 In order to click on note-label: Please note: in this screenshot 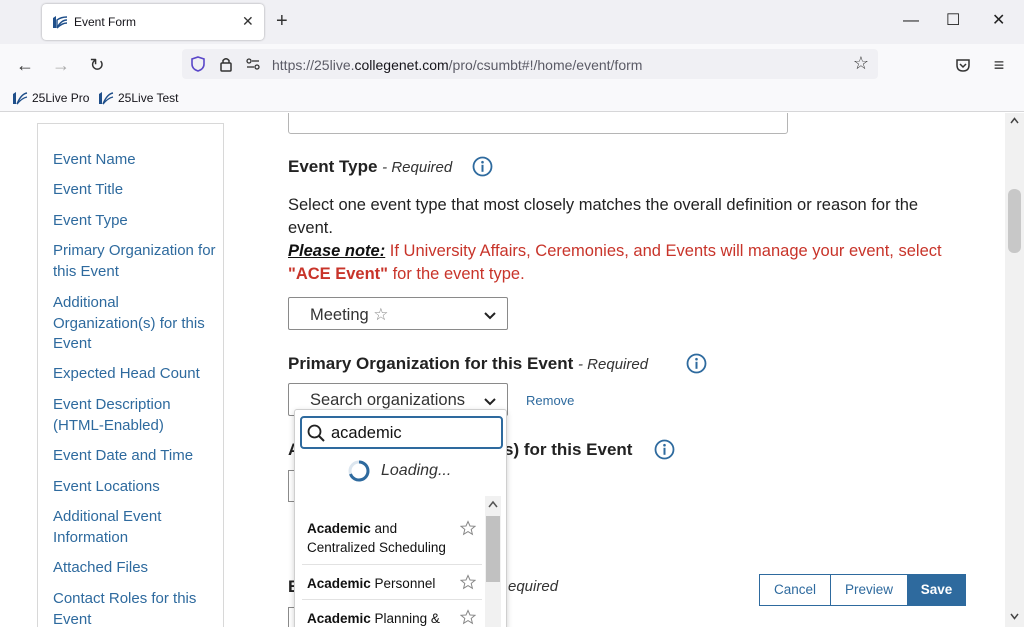, I will do `click(337, 251)`.